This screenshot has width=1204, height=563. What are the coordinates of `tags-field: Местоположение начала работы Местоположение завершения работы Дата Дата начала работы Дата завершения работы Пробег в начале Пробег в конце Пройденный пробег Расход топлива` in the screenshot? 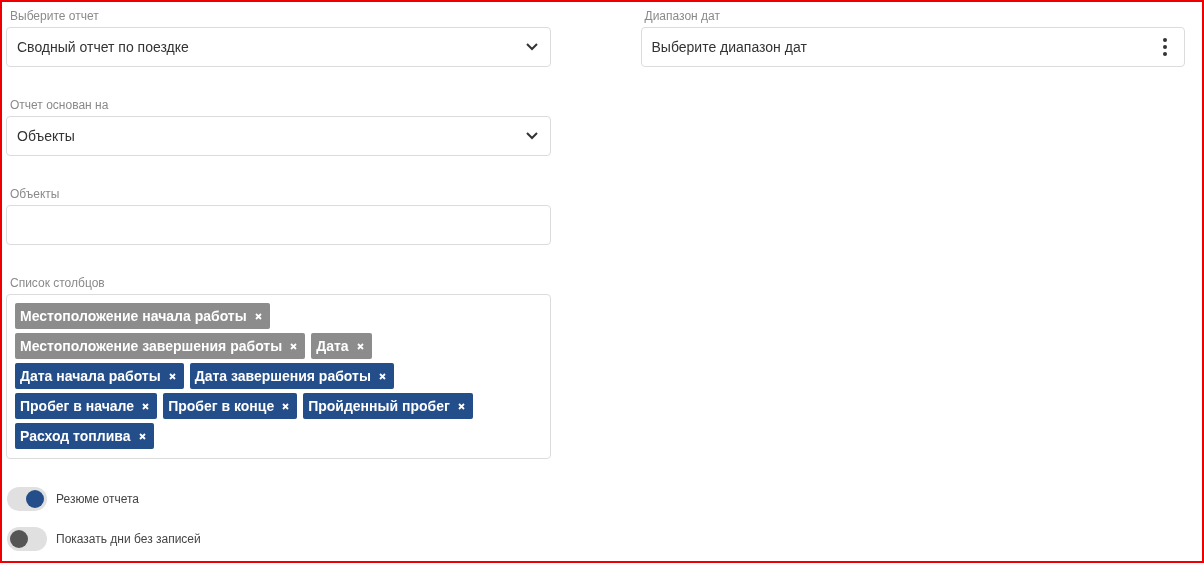 It's located at (278, 376).